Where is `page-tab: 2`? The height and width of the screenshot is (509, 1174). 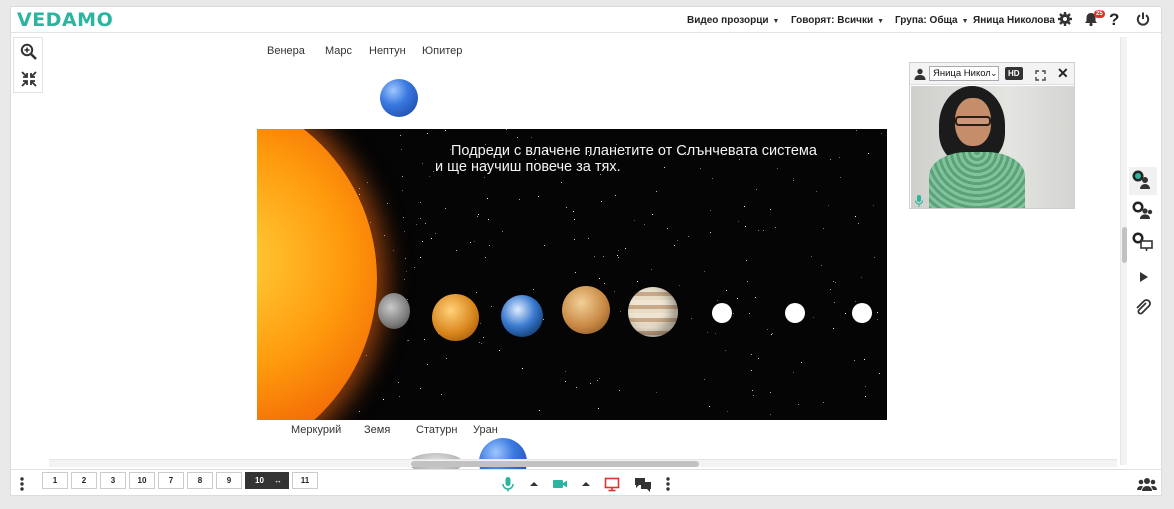 page-tab: 2 is located at coordinates (84, 480).